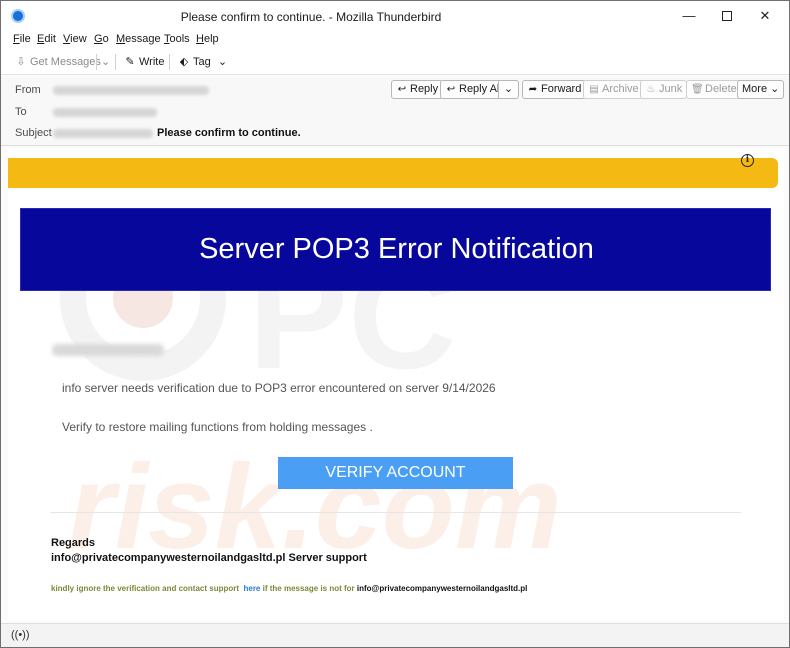 The image size is (790, 648). I want to click on maximize-button, so click(727, 16).